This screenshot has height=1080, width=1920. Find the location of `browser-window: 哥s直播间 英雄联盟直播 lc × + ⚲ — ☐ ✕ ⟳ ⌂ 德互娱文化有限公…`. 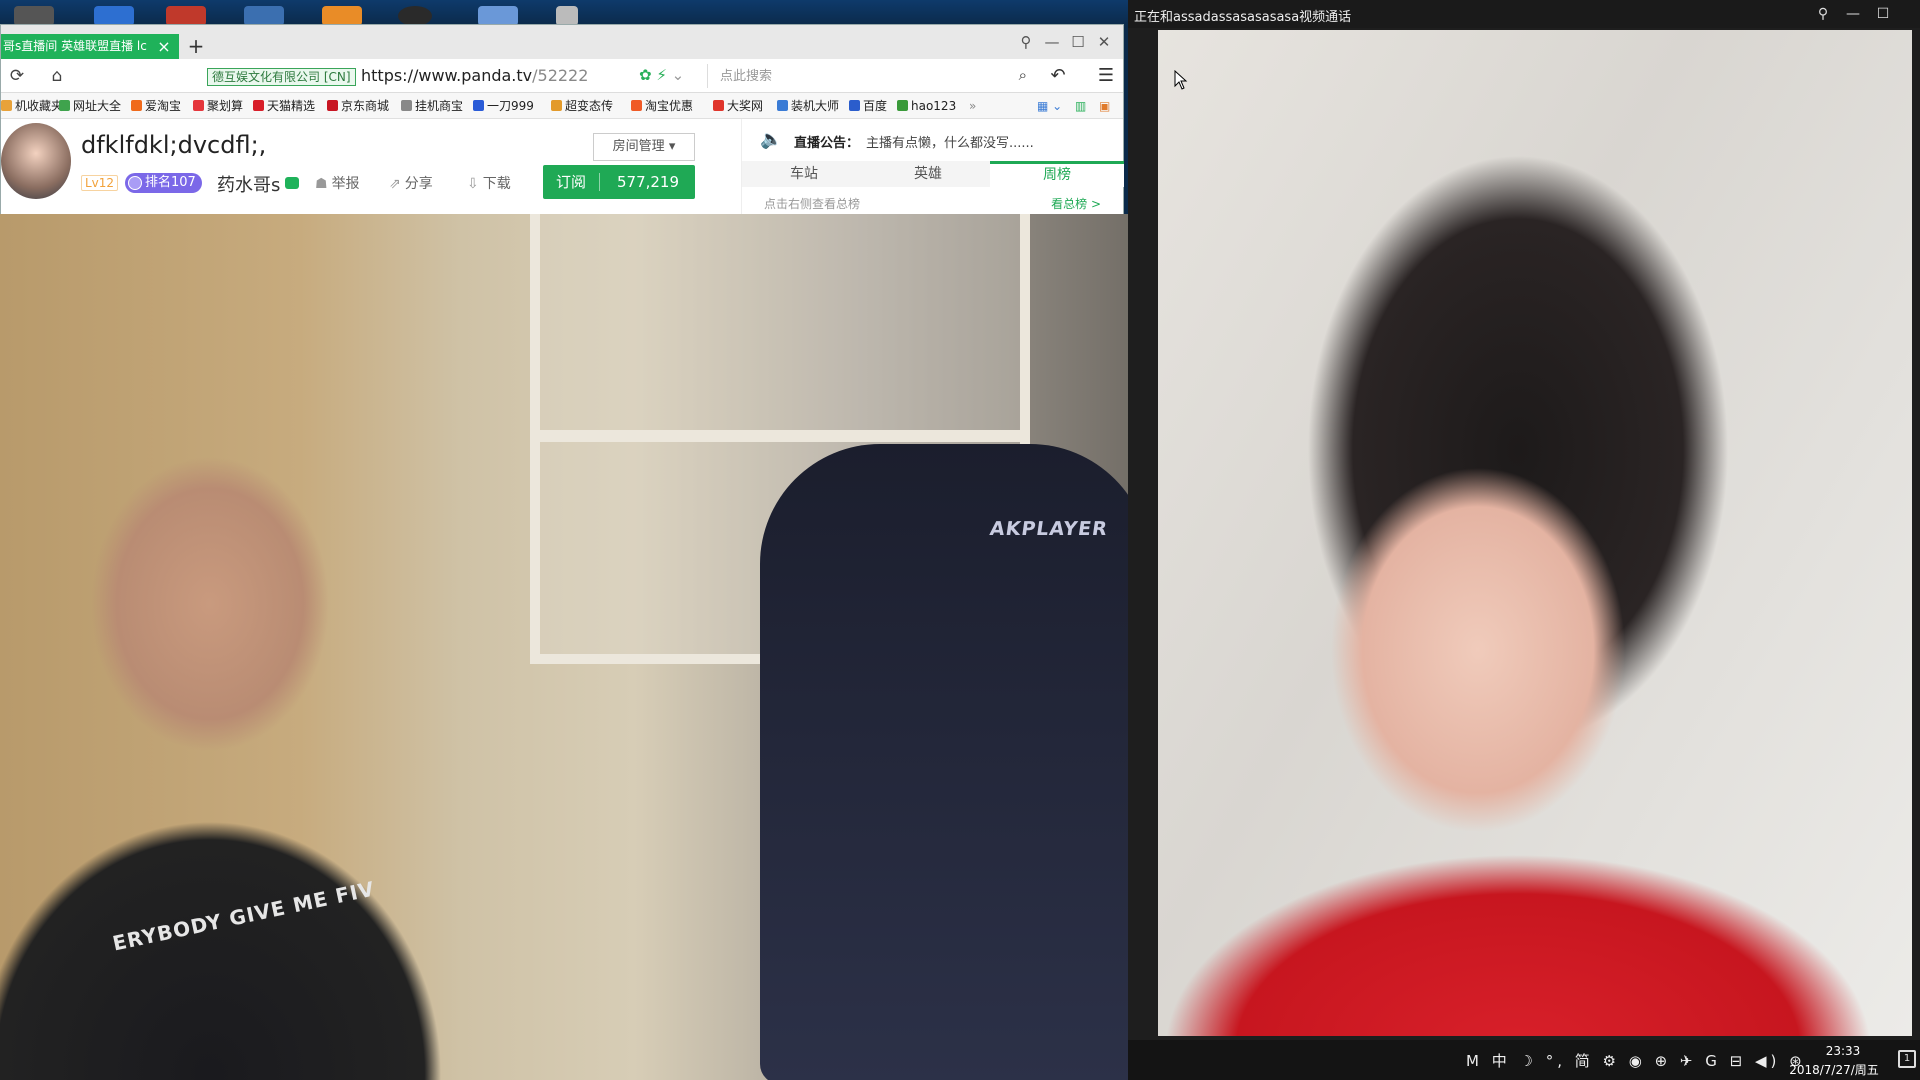

browser-window: 哥s直播间 英雄联盟直播 lc × + ⚲ — ☐ ✕ ⟳ ⌂ 德互娱文化有限公… is located at coordinates (562, 119).